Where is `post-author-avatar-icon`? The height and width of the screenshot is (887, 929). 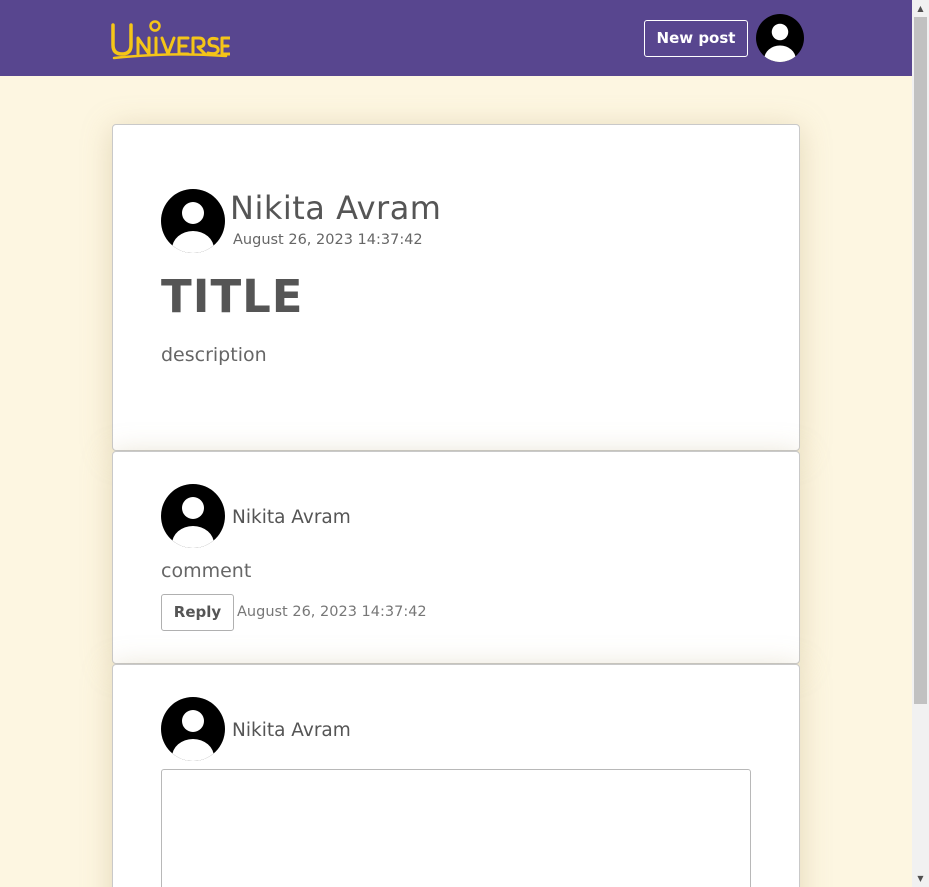 post-author-avatar-icon is located at coordinates (193, 221).